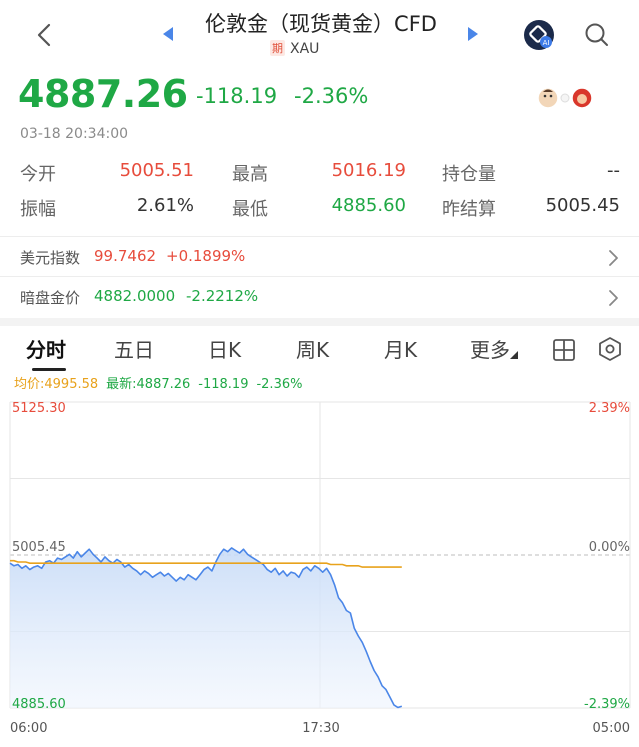  I want to click on dark-gold-row: 暗盘金价 4882.0000 -2.2212%, so click(319, 296).